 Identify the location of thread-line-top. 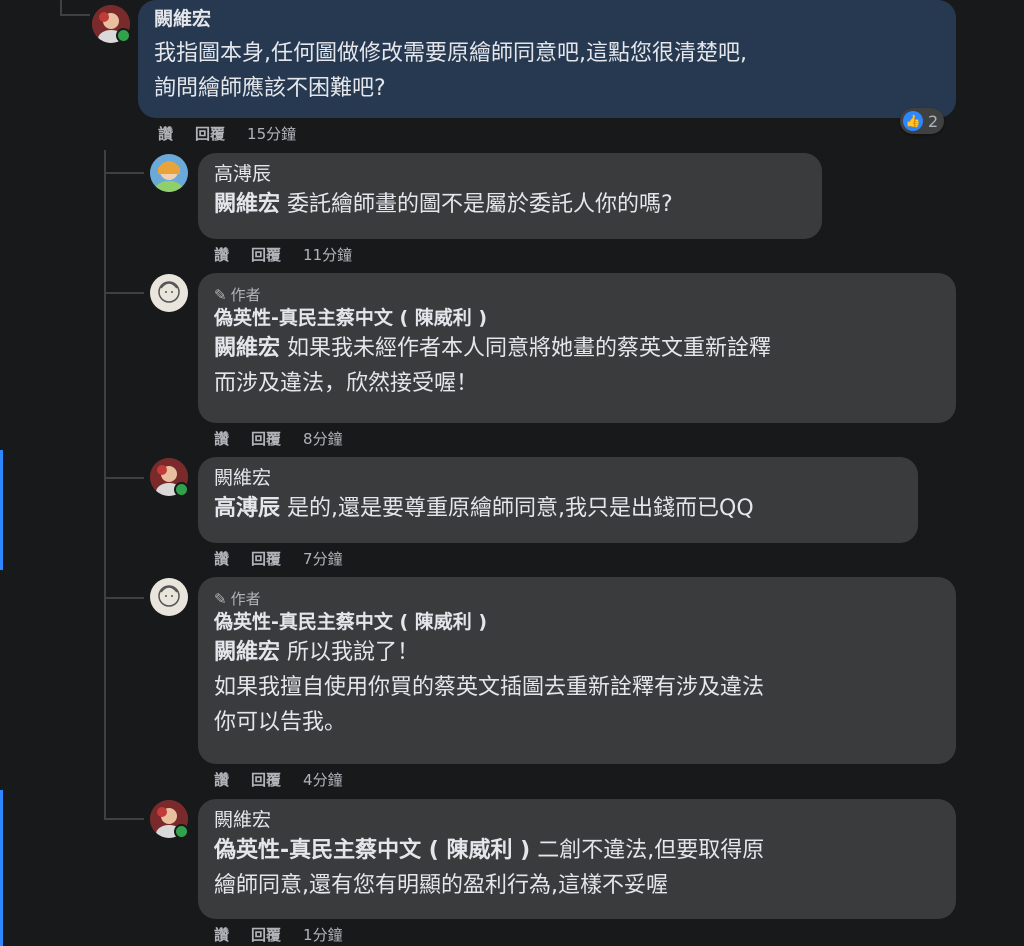
(61, 7).